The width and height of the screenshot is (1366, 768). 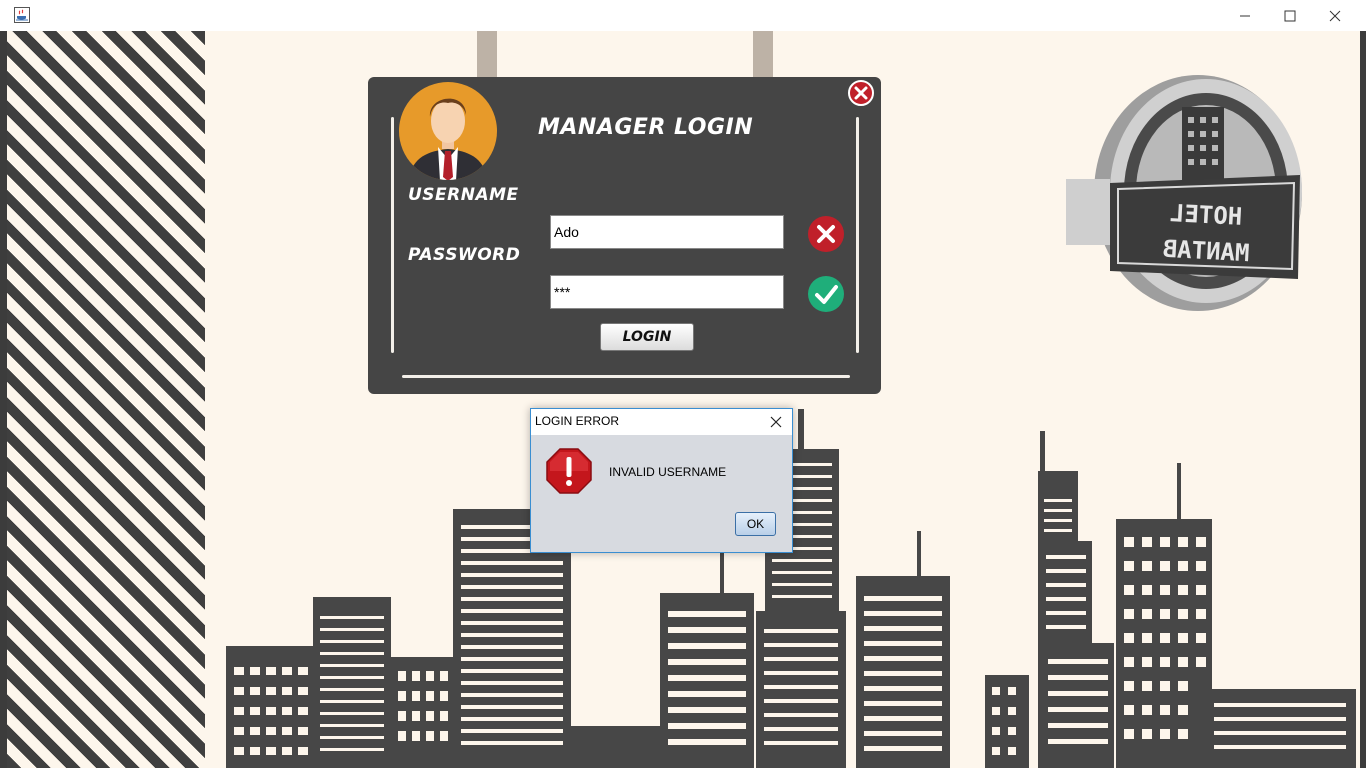 I want to click on logo-mantab-text: MANTAB, so click(x=1206, y=251).